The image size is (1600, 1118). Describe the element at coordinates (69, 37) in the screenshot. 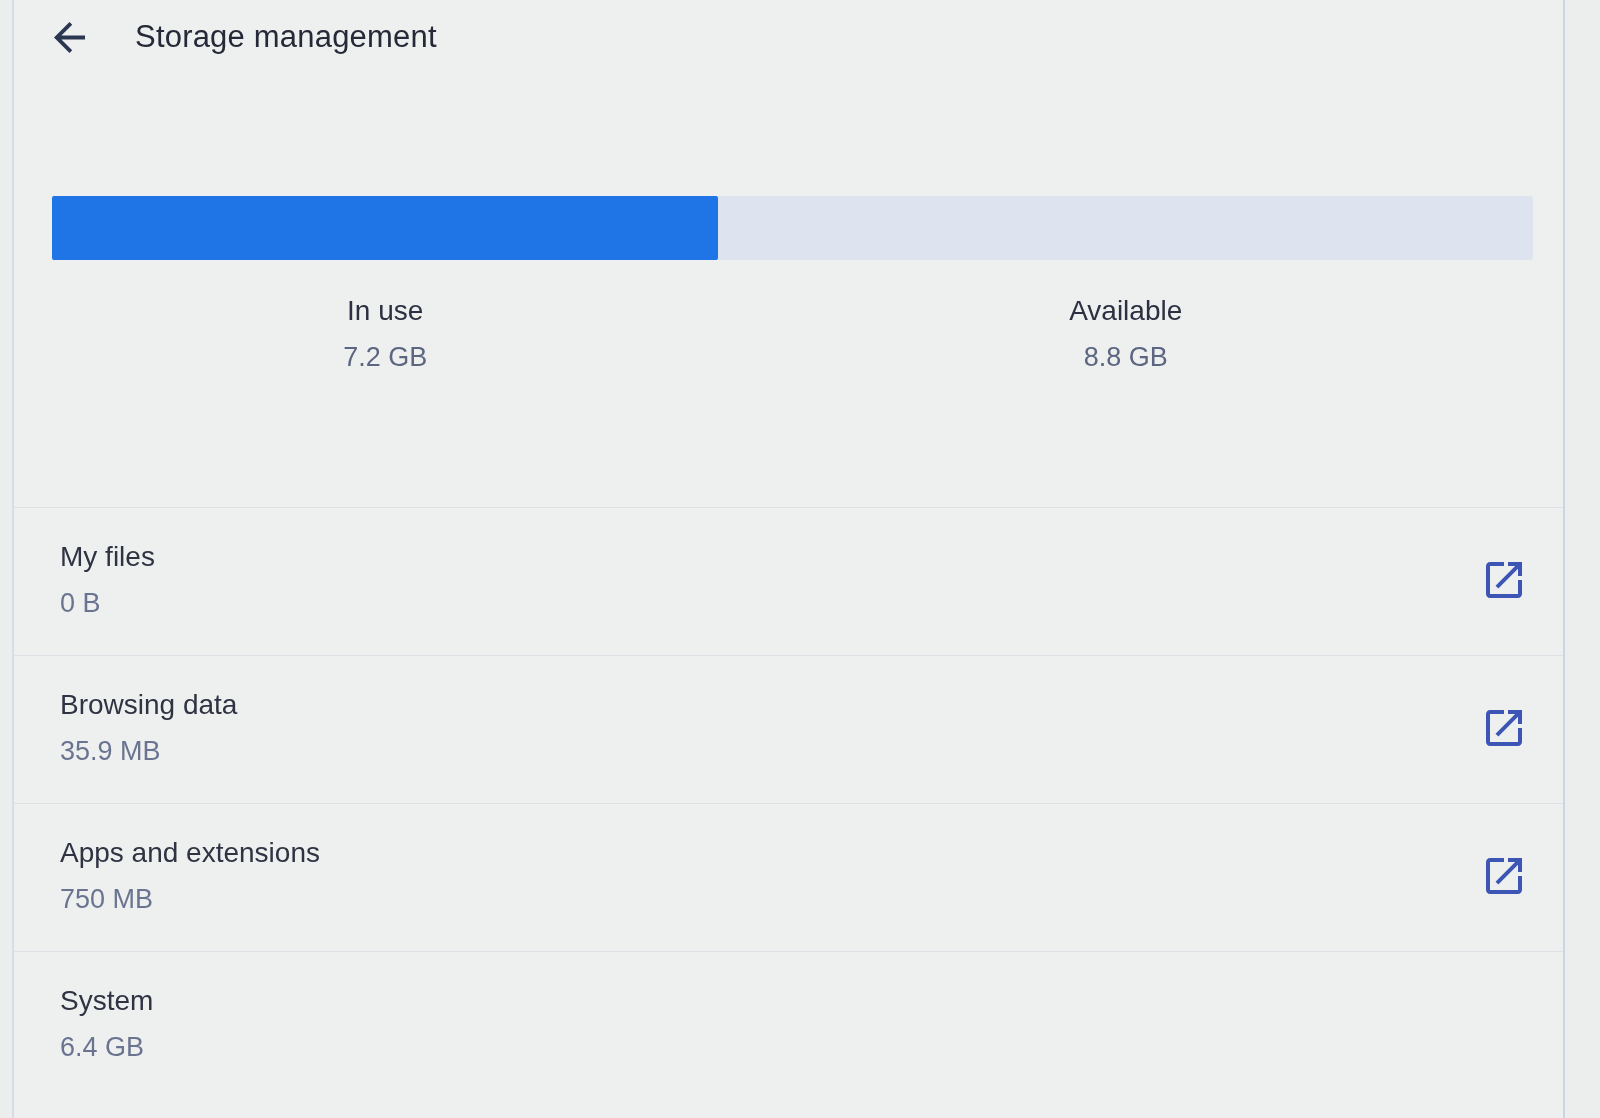

I see `arrow-left-icon` at that location.